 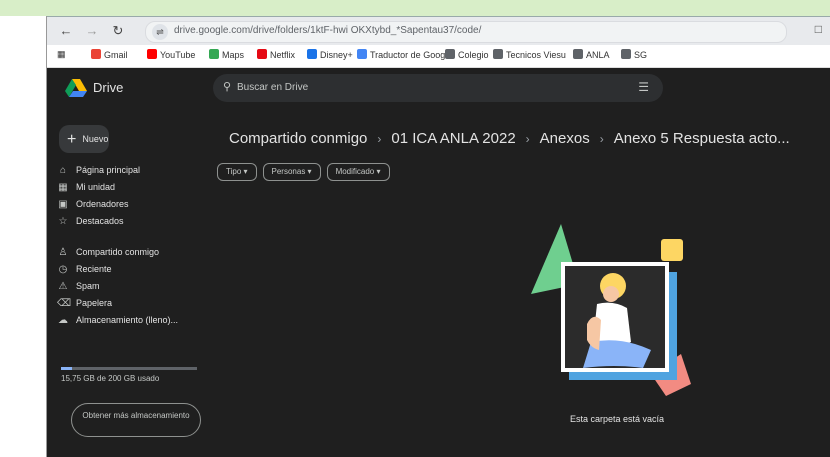 I want to click on storage-bar, so click(x=129, y=368).